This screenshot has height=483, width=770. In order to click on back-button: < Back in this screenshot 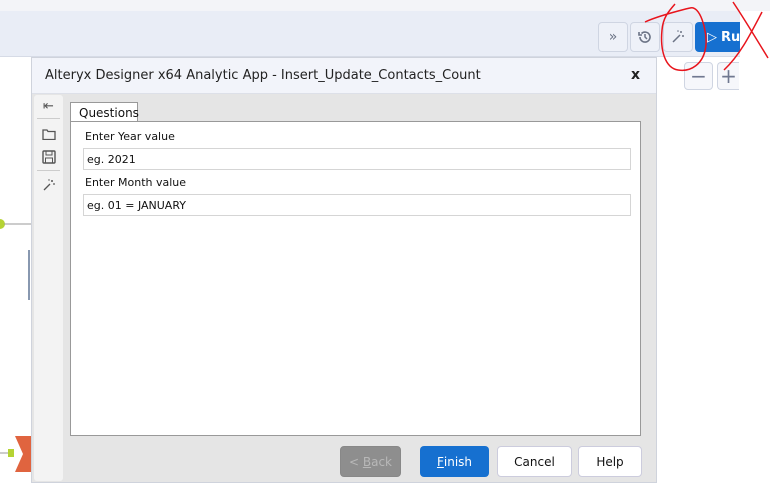, I will do `click(370, 461)`.